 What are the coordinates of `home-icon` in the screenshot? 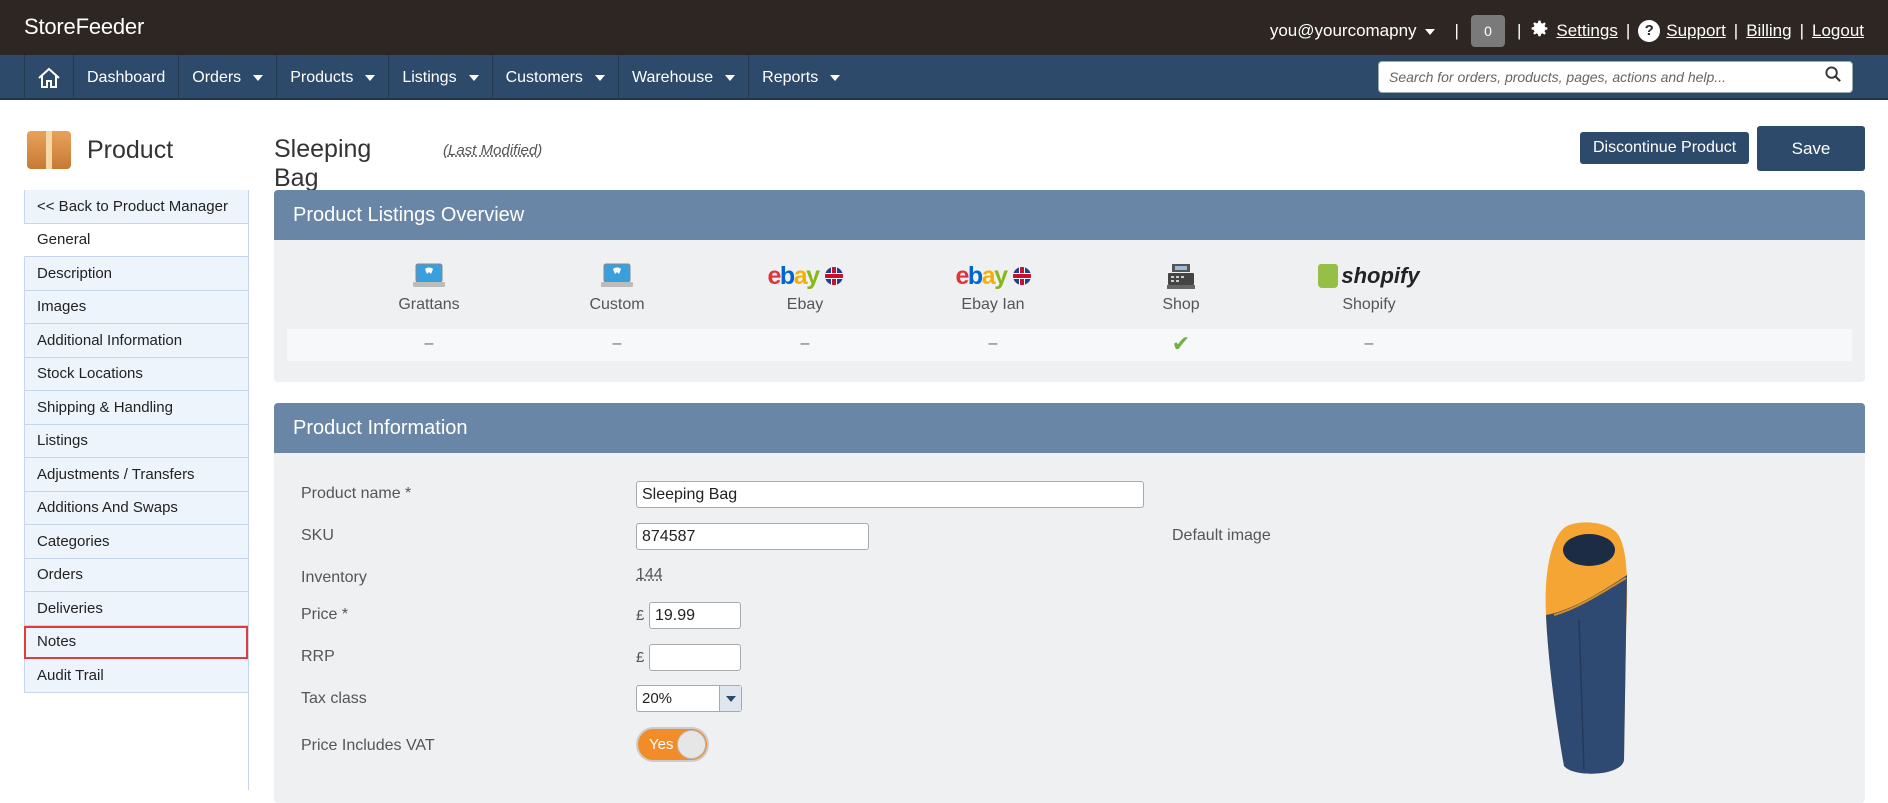 It's located at (49, 77).